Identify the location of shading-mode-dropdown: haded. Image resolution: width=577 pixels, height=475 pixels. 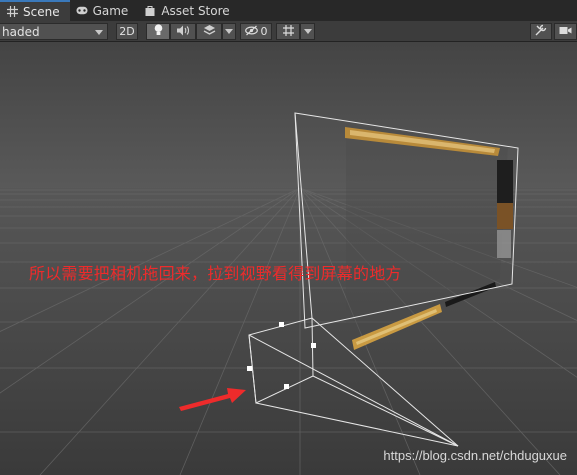
(54, 31).